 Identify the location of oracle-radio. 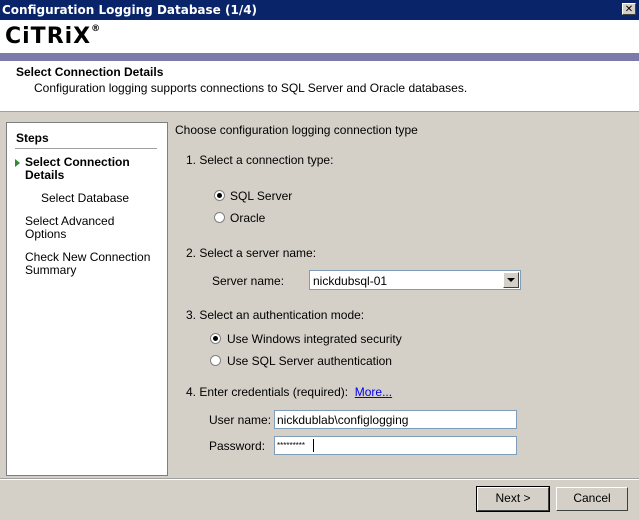
(219, 217).